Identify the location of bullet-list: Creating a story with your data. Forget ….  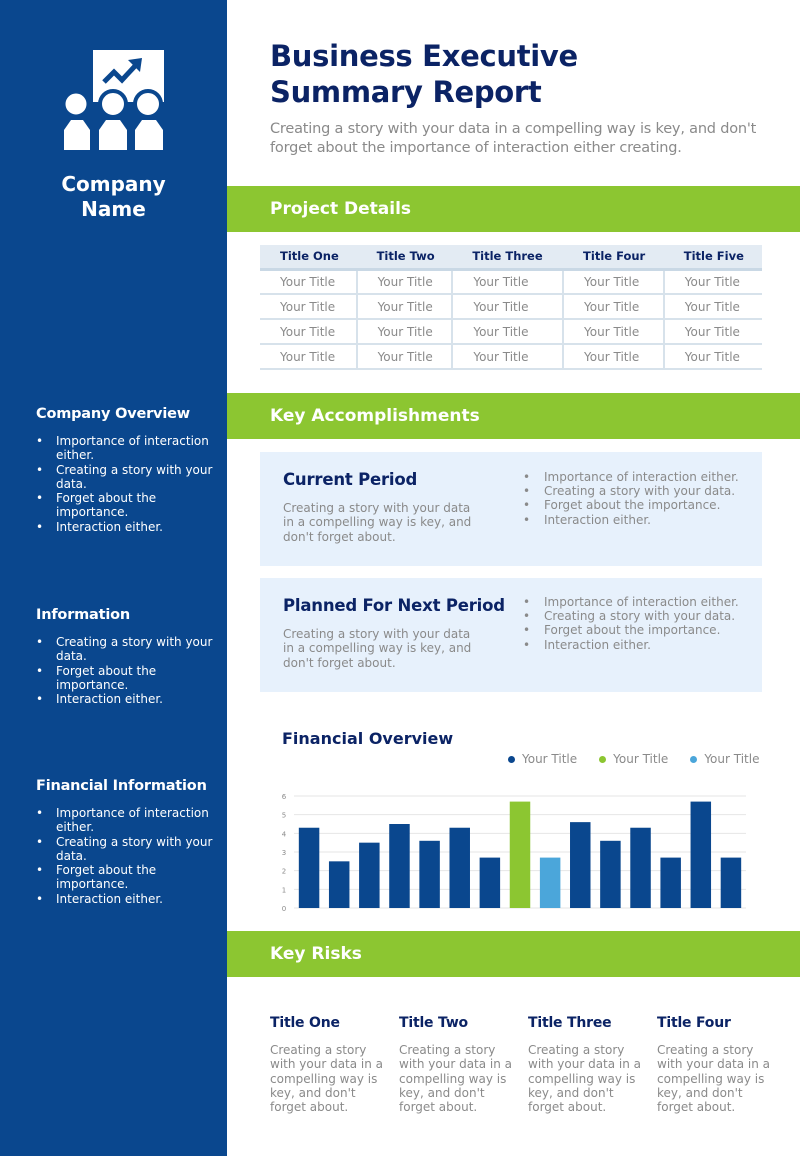
(128, 671).